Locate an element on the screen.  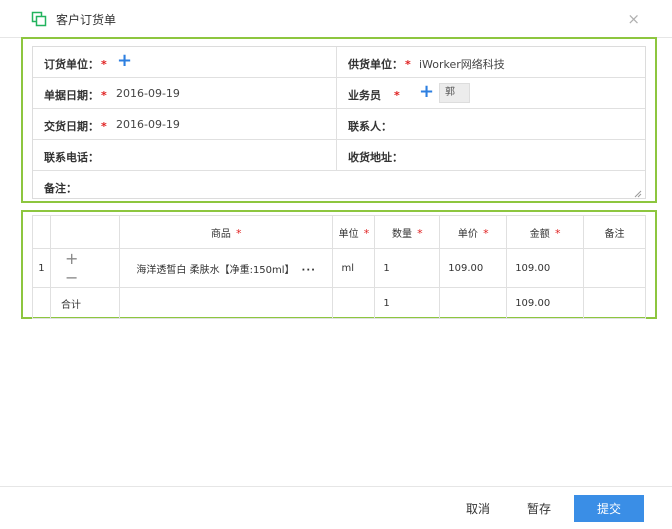
remark-field: 备注： is located at coordinates (339, 186).